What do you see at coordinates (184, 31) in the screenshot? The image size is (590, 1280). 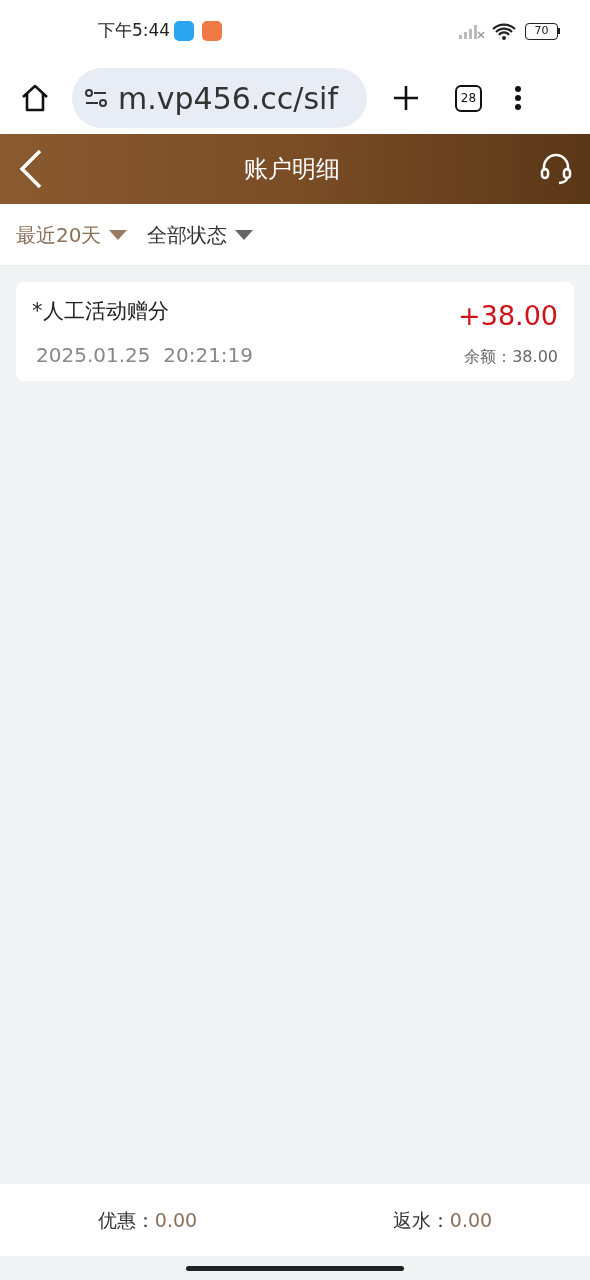 I see `chat-app-icon` at bounding box center [184, 31].